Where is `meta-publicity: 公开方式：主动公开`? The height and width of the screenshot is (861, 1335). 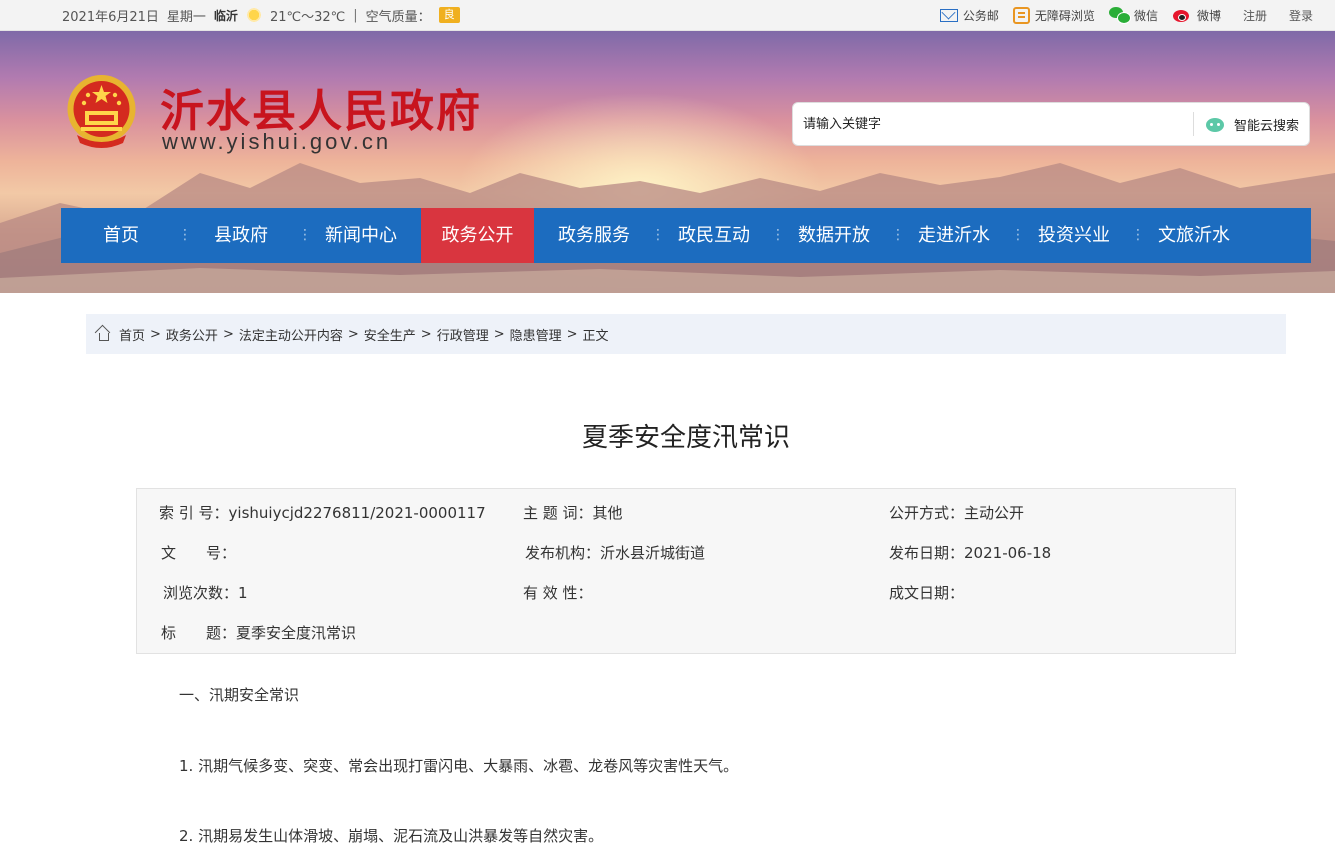
meta-publicity: 公开方式：主动公开 is located at coordinates (956, 513).